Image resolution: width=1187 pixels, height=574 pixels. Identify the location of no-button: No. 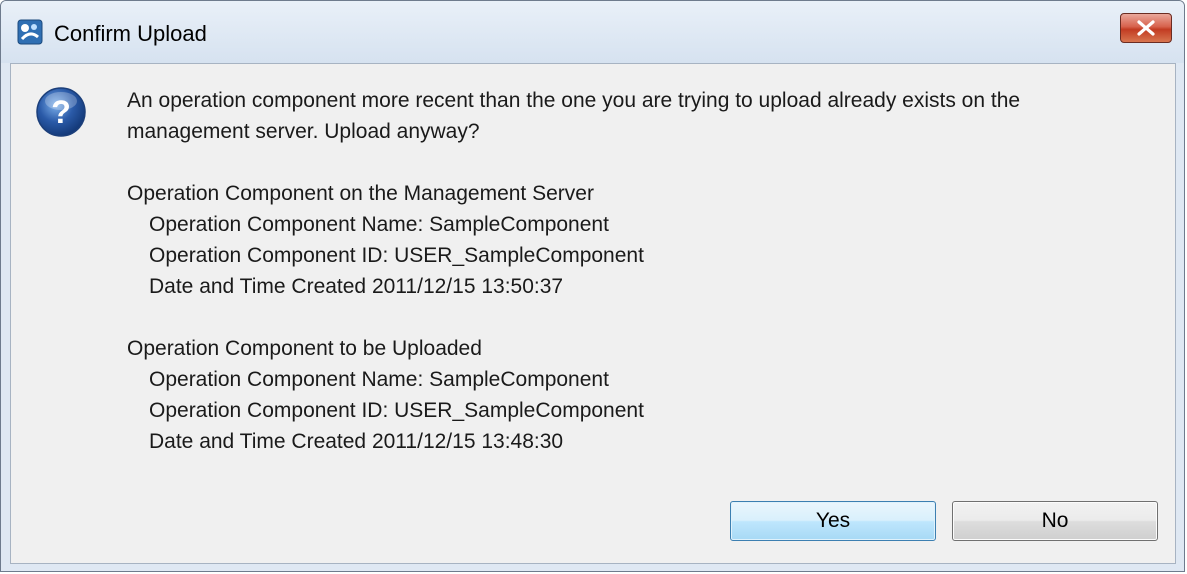
(1055, 521).